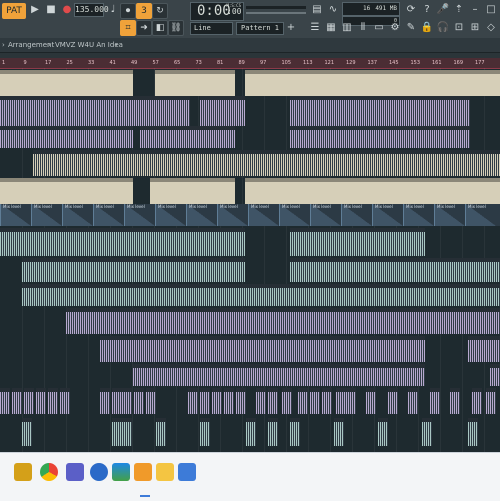 This screenshot has height=501, width=500. Describe the element at coordinates (51, 10) in the screenshot. I see `stop-icon: ■` at that location.